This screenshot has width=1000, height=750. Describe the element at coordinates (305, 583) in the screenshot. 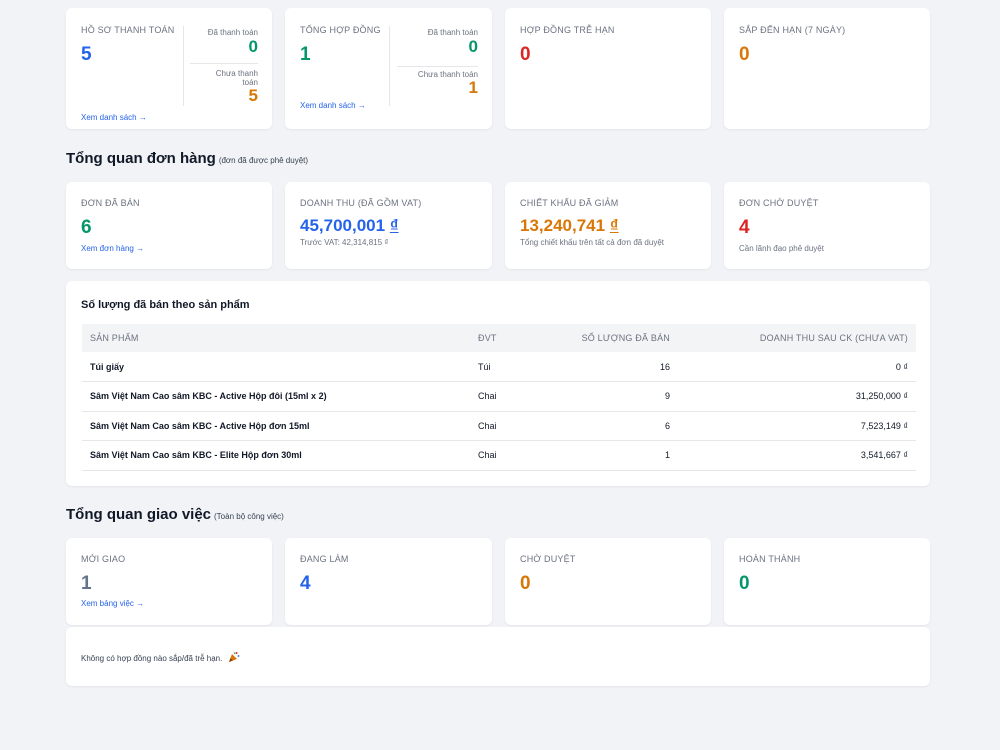

I see `tasks-doing-value: 4` at that location.